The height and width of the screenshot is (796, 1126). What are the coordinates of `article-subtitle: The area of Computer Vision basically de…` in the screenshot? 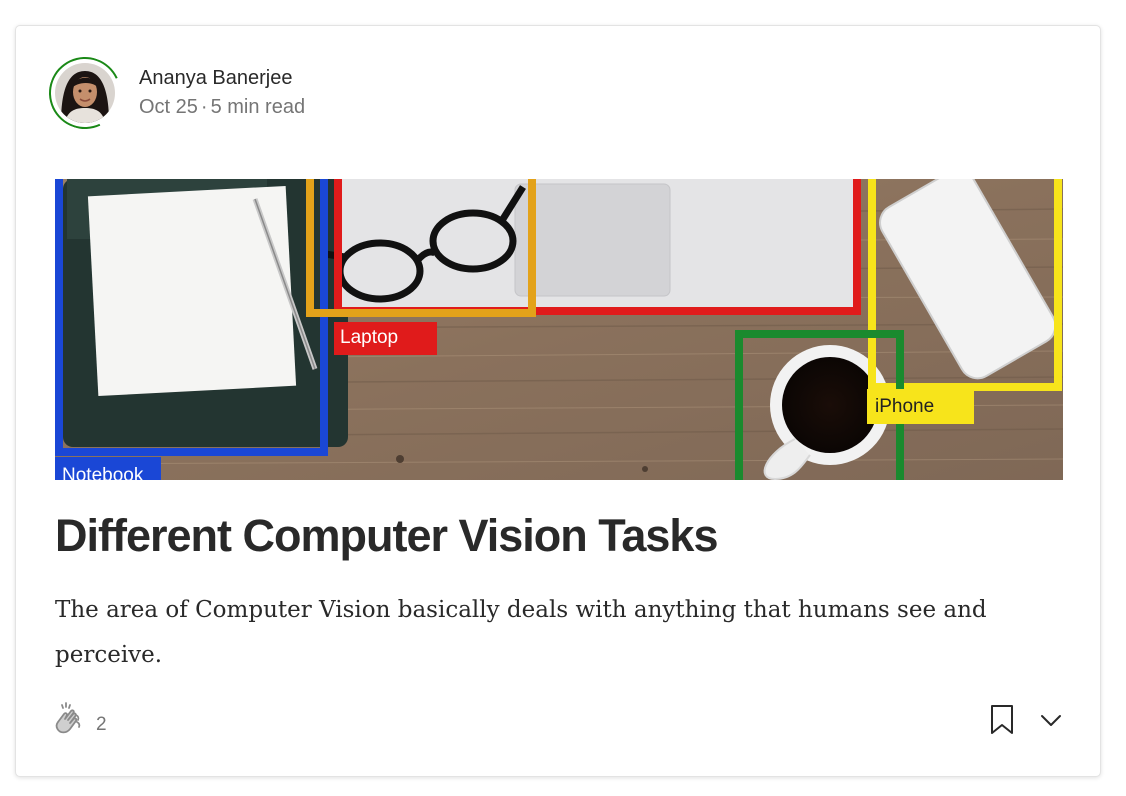 It's located at (555, 633).